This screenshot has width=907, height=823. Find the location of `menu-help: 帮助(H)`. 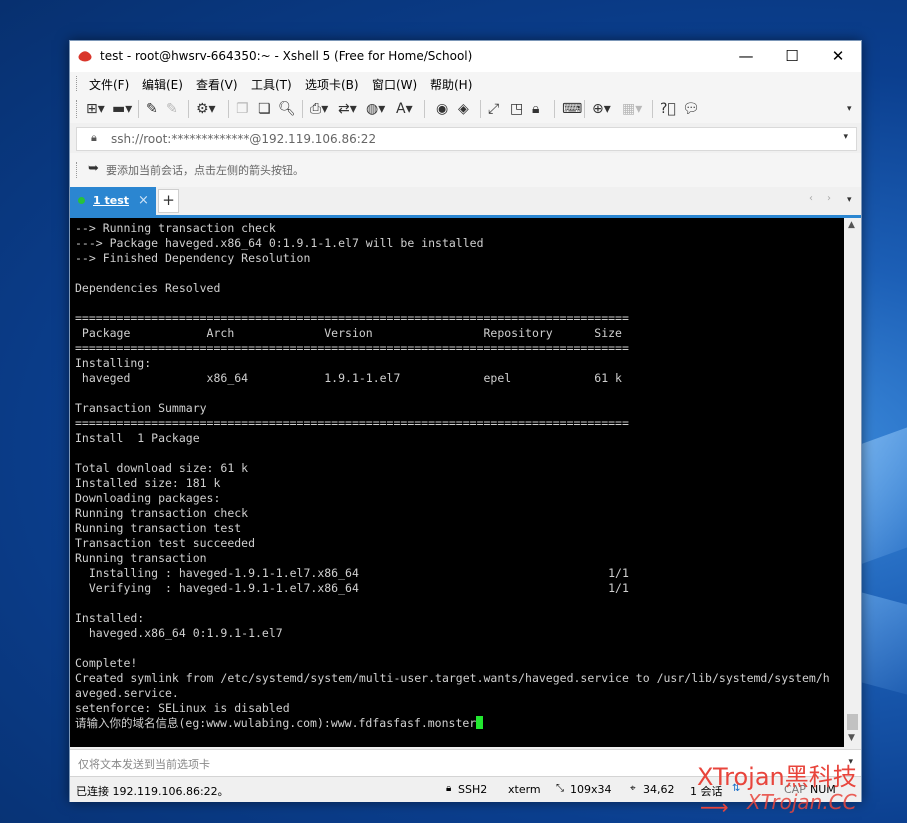

menu-help: 帮助(H) is located at coordinates (451, 84).